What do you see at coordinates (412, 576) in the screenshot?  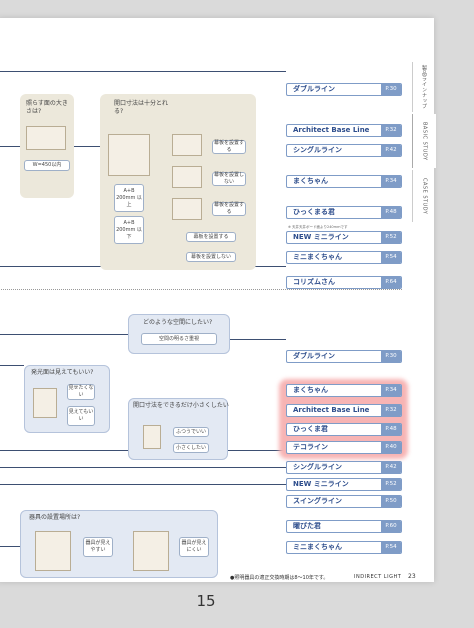 I see `footer-page: 23` at bounding box center [412, 576].